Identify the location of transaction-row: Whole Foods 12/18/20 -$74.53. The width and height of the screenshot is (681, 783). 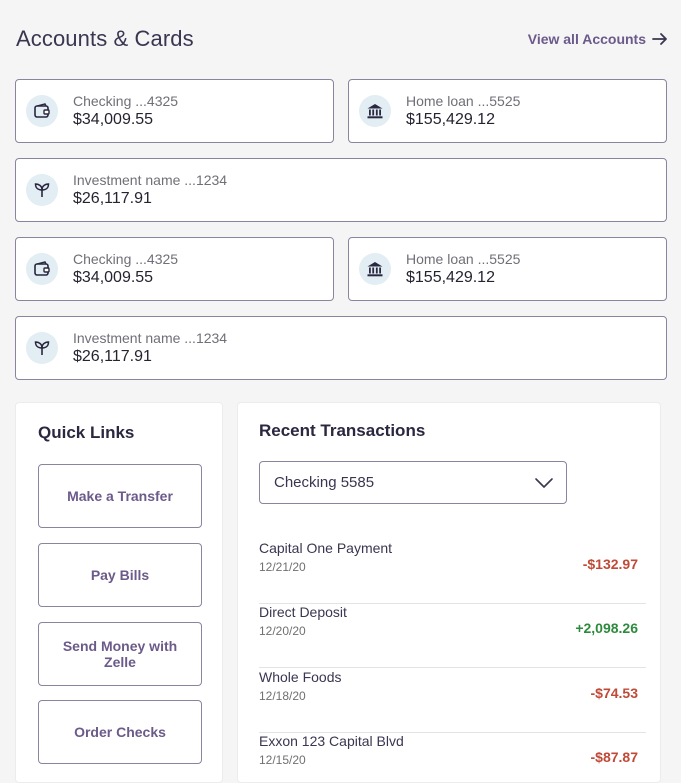
(452, 701).